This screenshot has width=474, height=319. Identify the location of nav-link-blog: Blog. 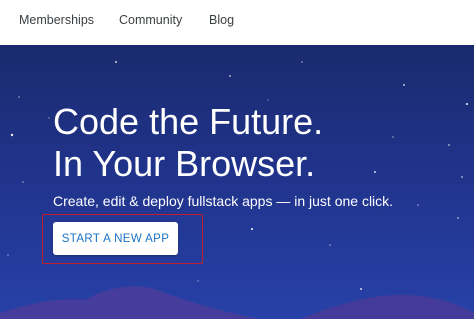
(221, 20).